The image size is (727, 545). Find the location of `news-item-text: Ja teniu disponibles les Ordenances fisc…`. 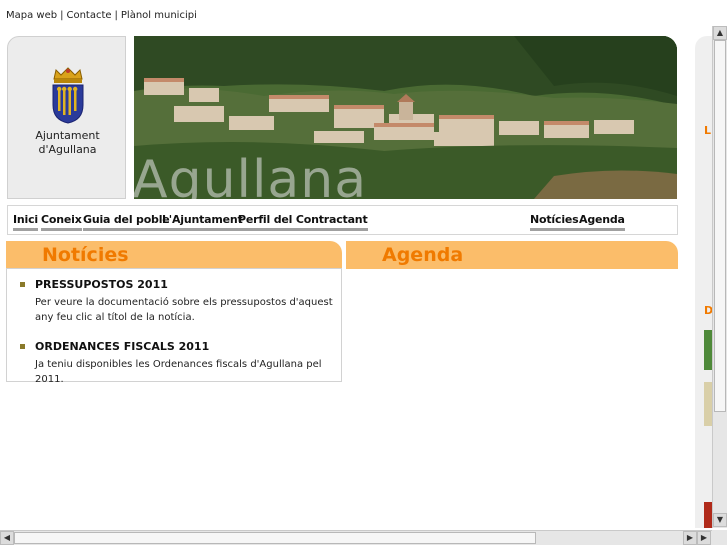

news-item-text: Ja teniu disponibles les Ordenances fisc… is located at coordinates (178, 372).